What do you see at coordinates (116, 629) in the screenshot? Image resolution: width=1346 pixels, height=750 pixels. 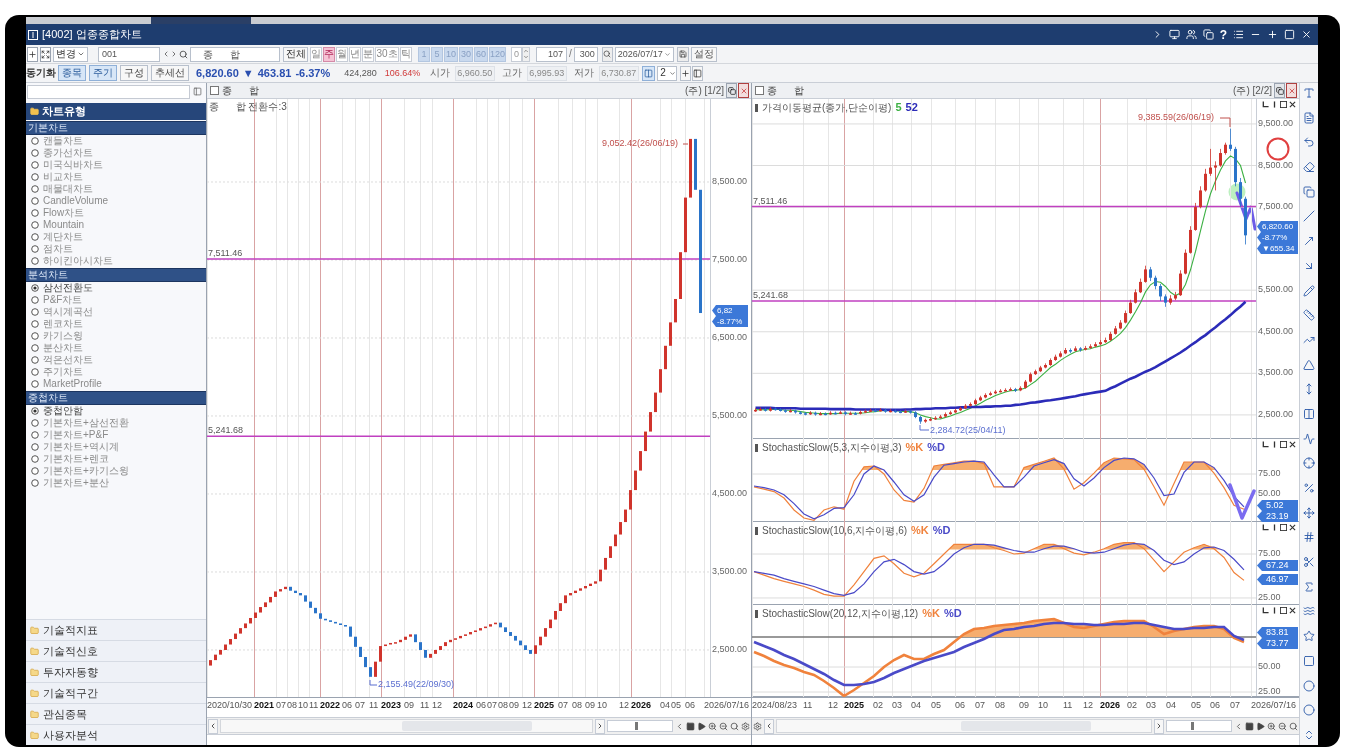 I see `folder-item: 기술적지표` at bounding box center [116, 629].